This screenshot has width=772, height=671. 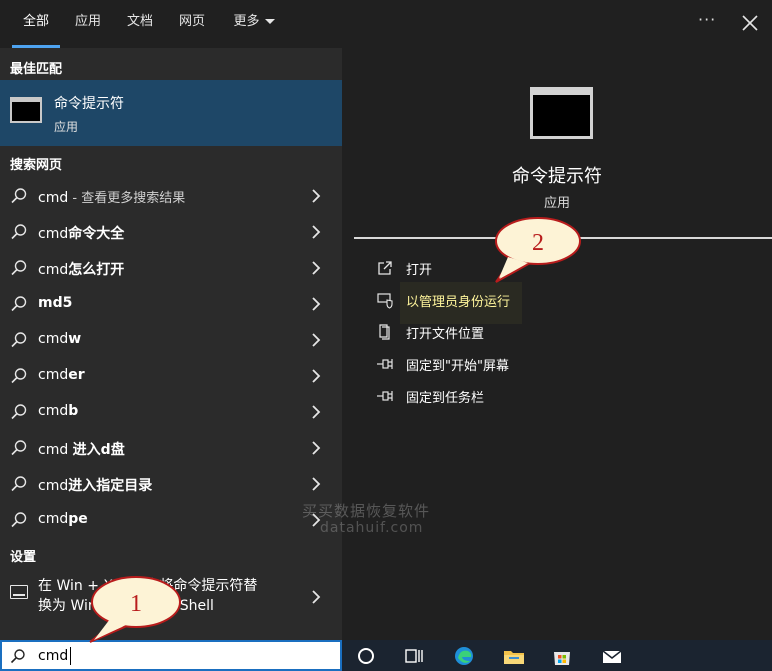 I want to click on best-match-type: 应用, so click(x=66, y=127).